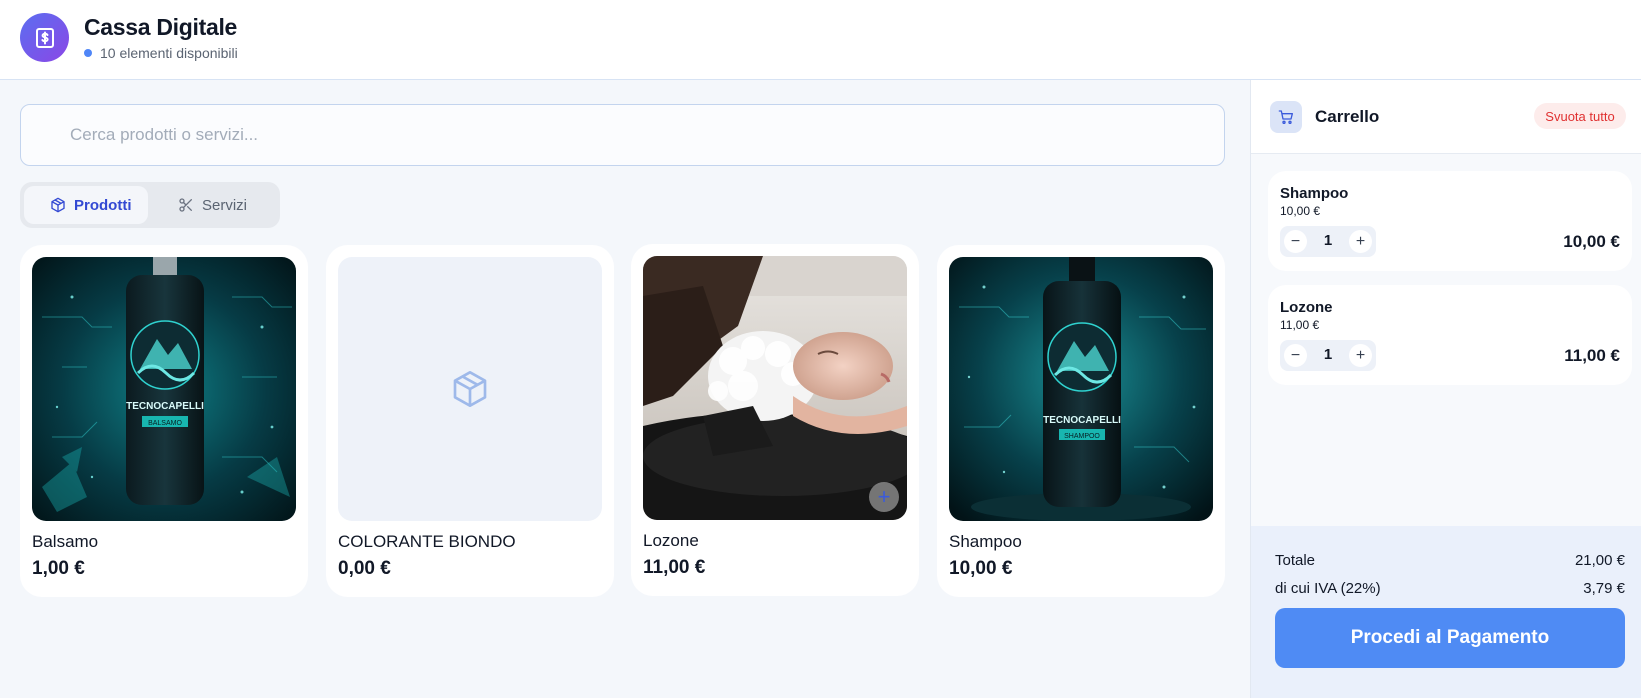 Image resolution: width=1641 pixels, height=698 pixels. Describe the element at coordinates (364, 568) in the screenshot. I see `product-price: 0,00 €` at that location.